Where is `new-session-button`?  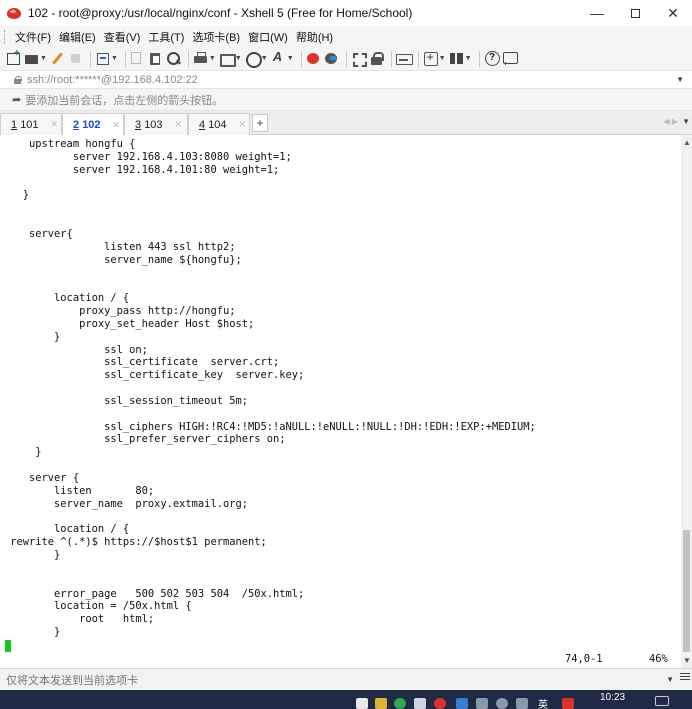
new-session-button is located at coordinates (13, 58).